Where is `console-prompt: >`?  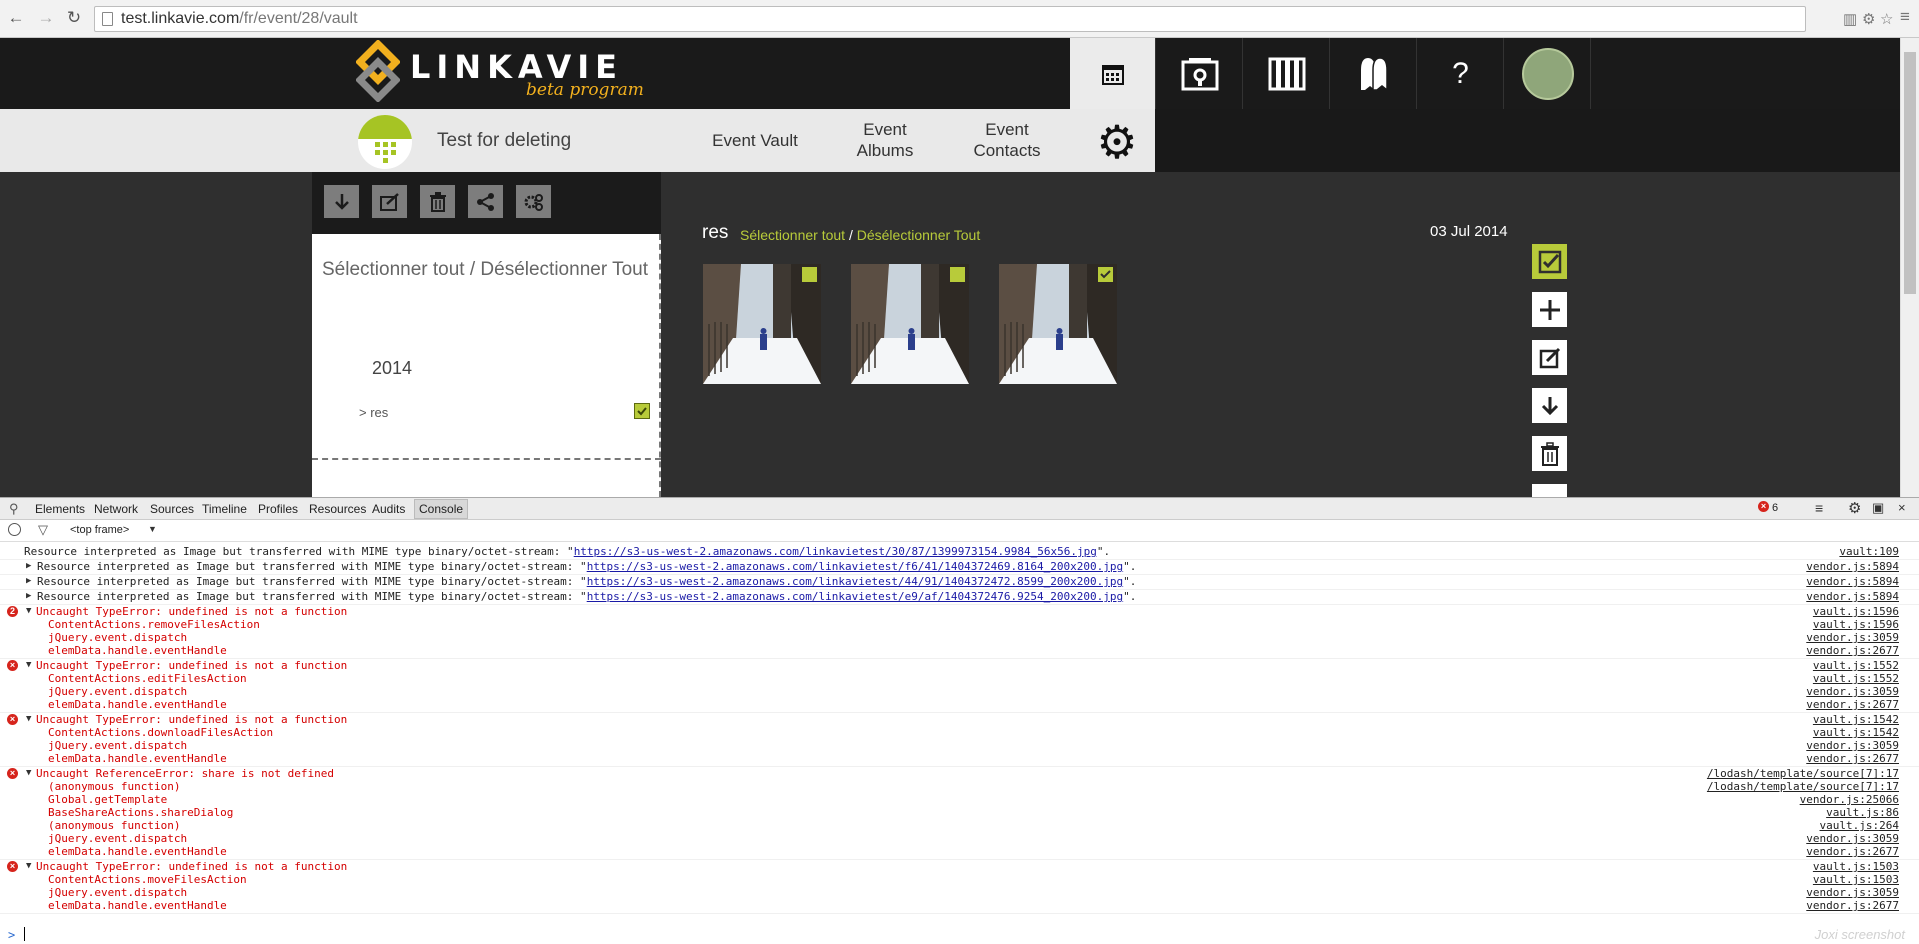
console-prompt: > is located at coordinates (959, 934).